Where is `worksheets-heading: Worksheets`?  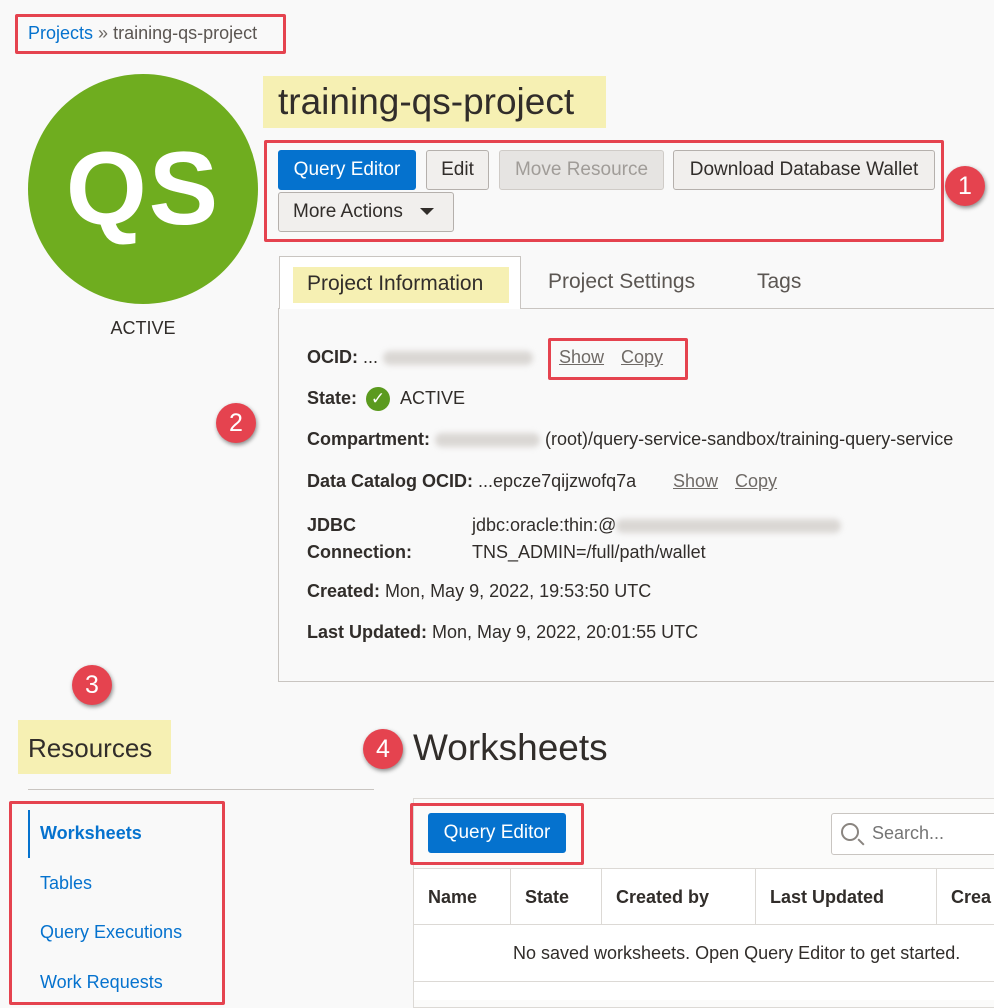
worksheets-heading: Worksheets is located at coordinates (510, 747).